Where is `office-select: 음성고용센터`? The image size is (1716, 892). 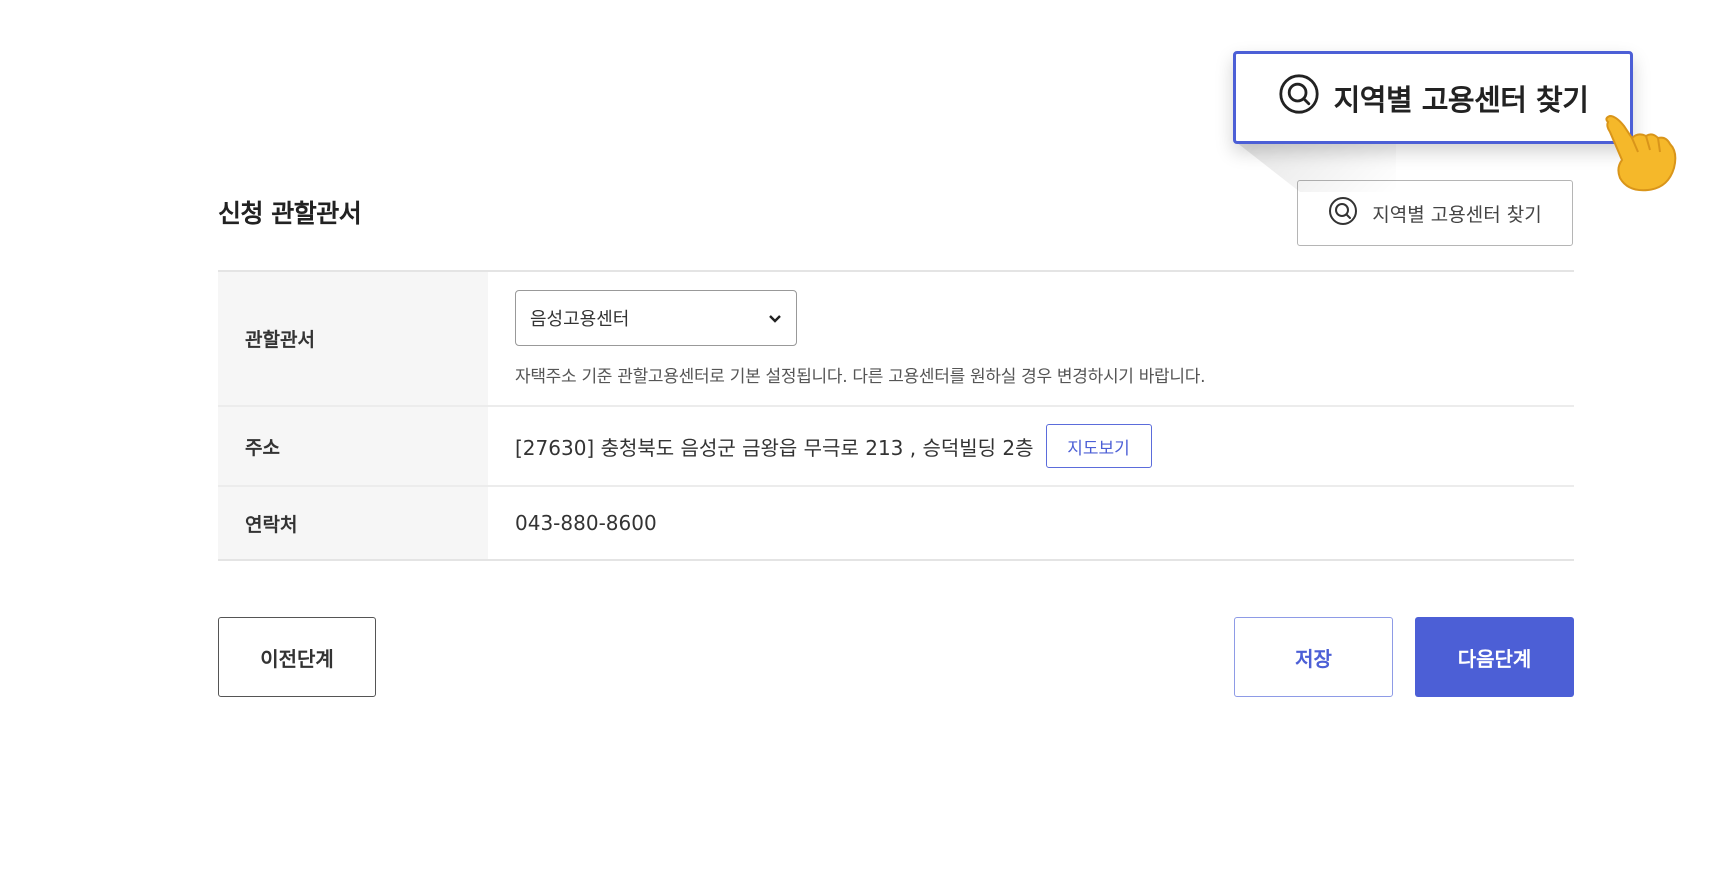 office-select: 음성고용센터 is located at coordinates (656, 318).